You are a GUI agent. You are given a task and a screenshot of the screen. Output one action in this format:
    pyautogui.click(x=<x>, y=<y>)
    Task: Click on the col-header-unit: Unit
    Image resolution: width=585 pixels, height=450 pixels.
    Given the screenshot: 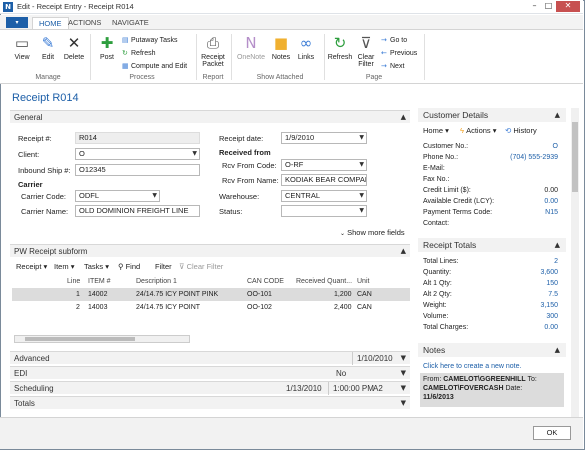 What is the action you would take?
    pyautogui.click(x=363, y=281)
    